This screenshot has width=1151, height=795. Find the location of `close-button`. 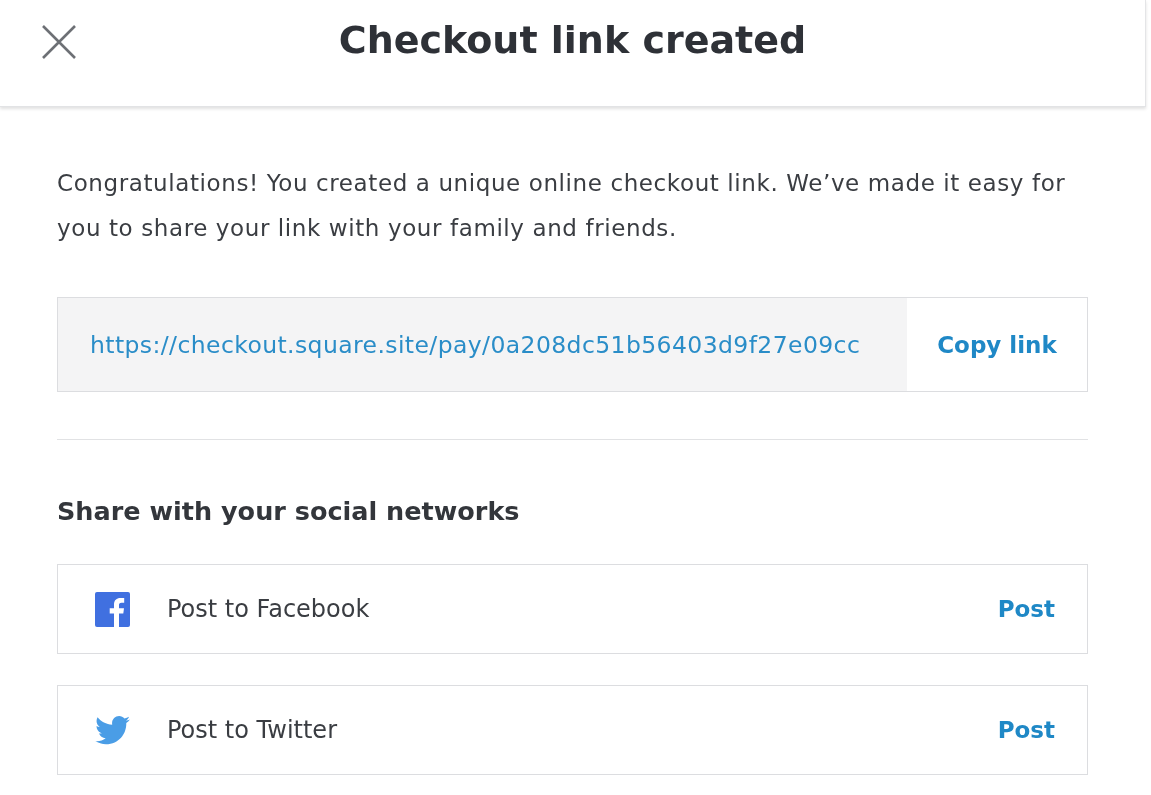

close-button is located at coordinates (59, 42).